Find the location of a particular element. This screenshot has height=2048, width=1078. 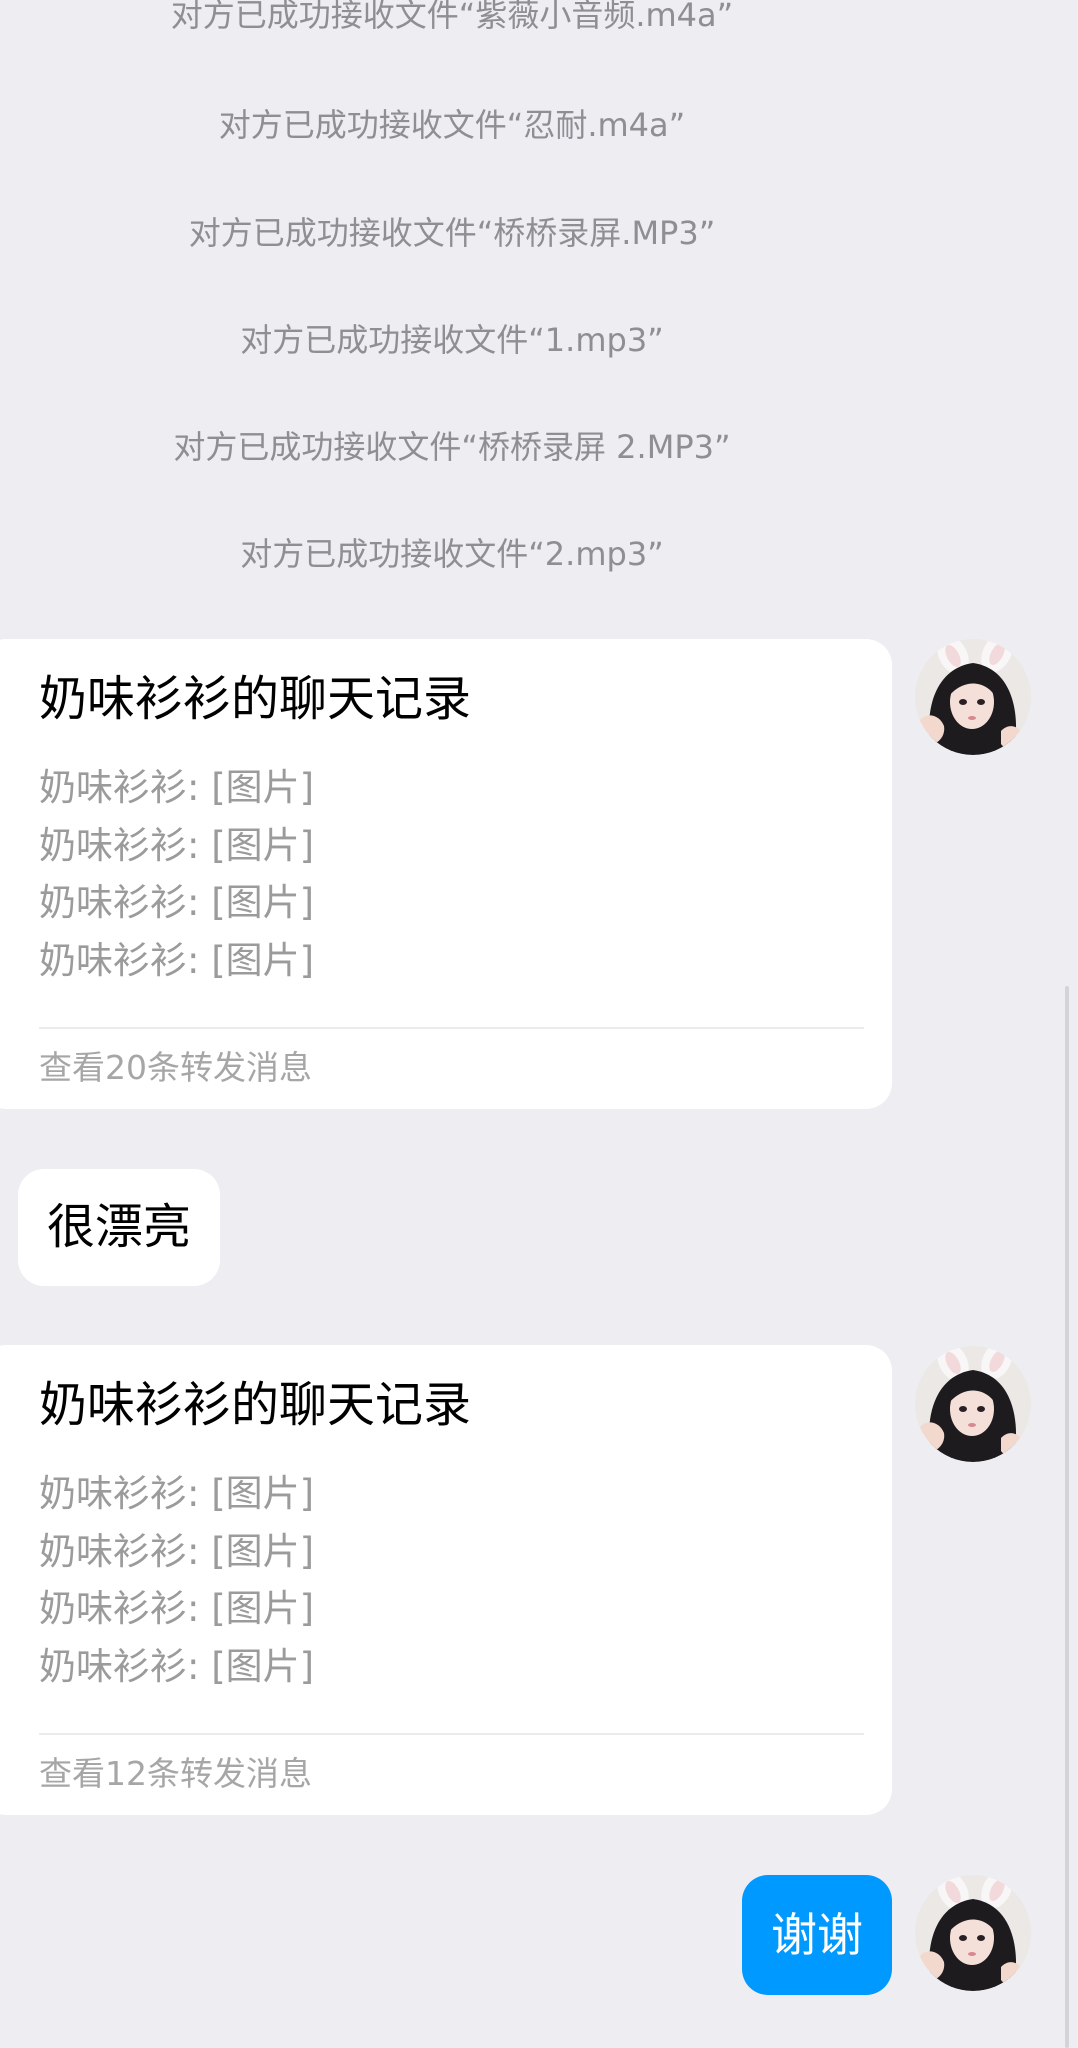

scrollbar is located at coordinates (1067, 1517).